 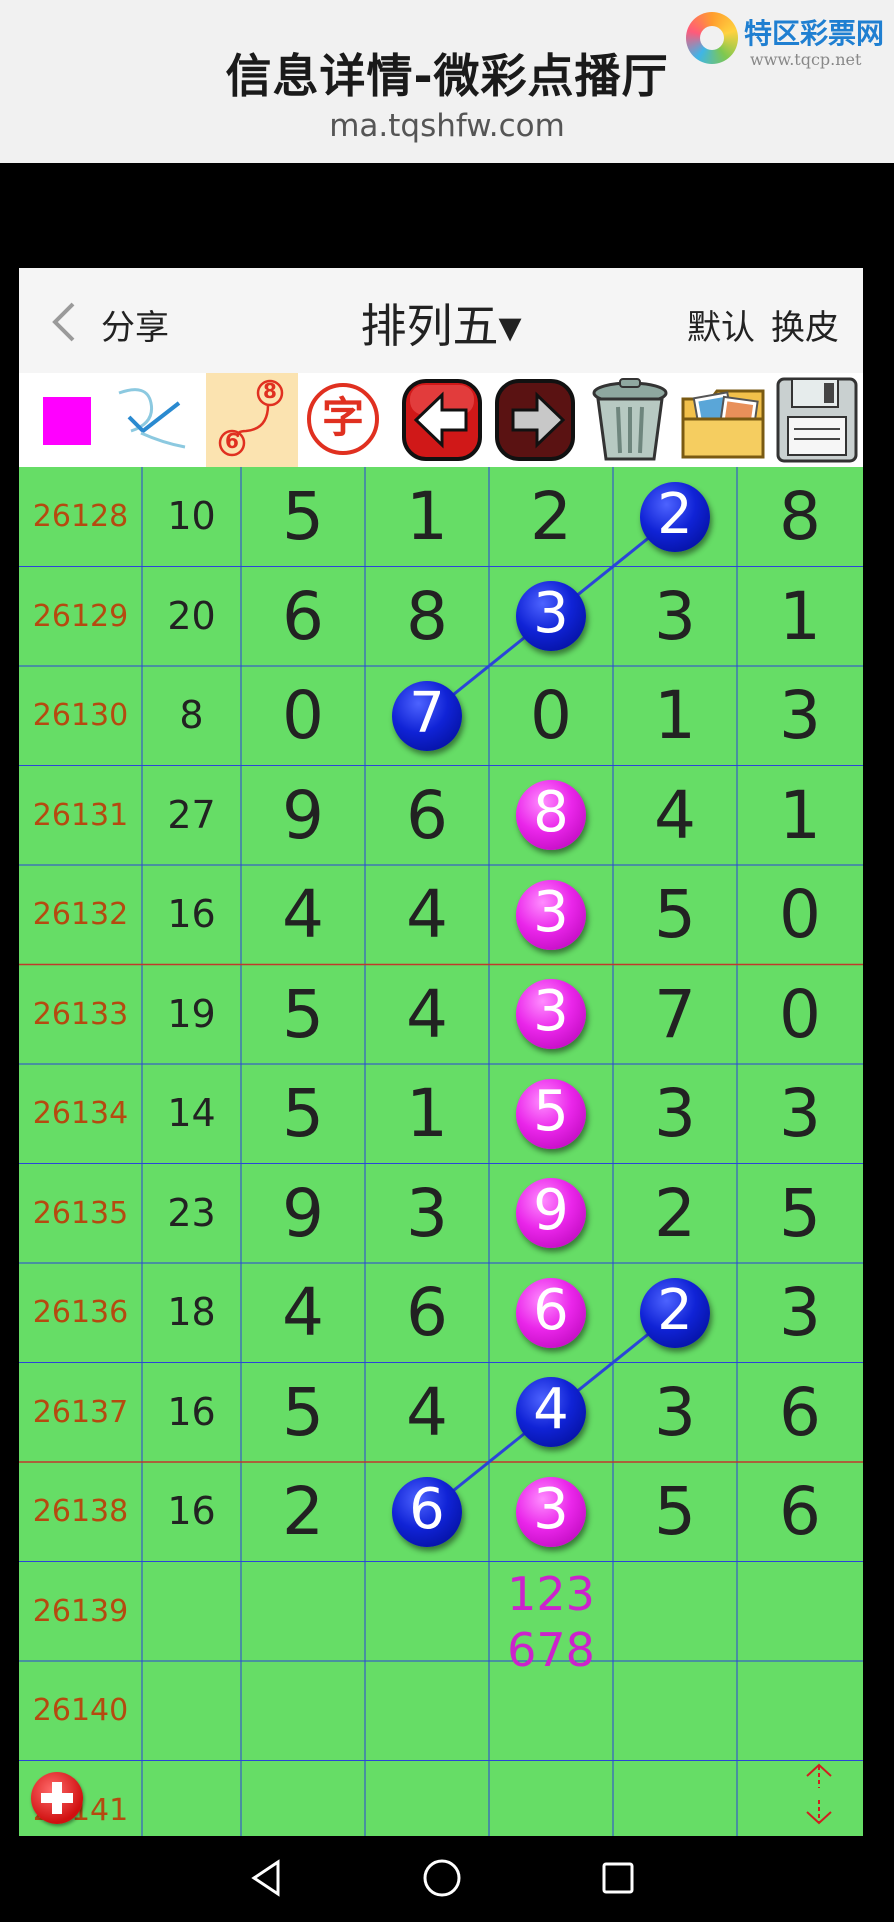 What do you see at coordinates (806, 59) in the screenshot?
I see `watermark-url: www.tqcp.net` at bounding box center [806, 59].